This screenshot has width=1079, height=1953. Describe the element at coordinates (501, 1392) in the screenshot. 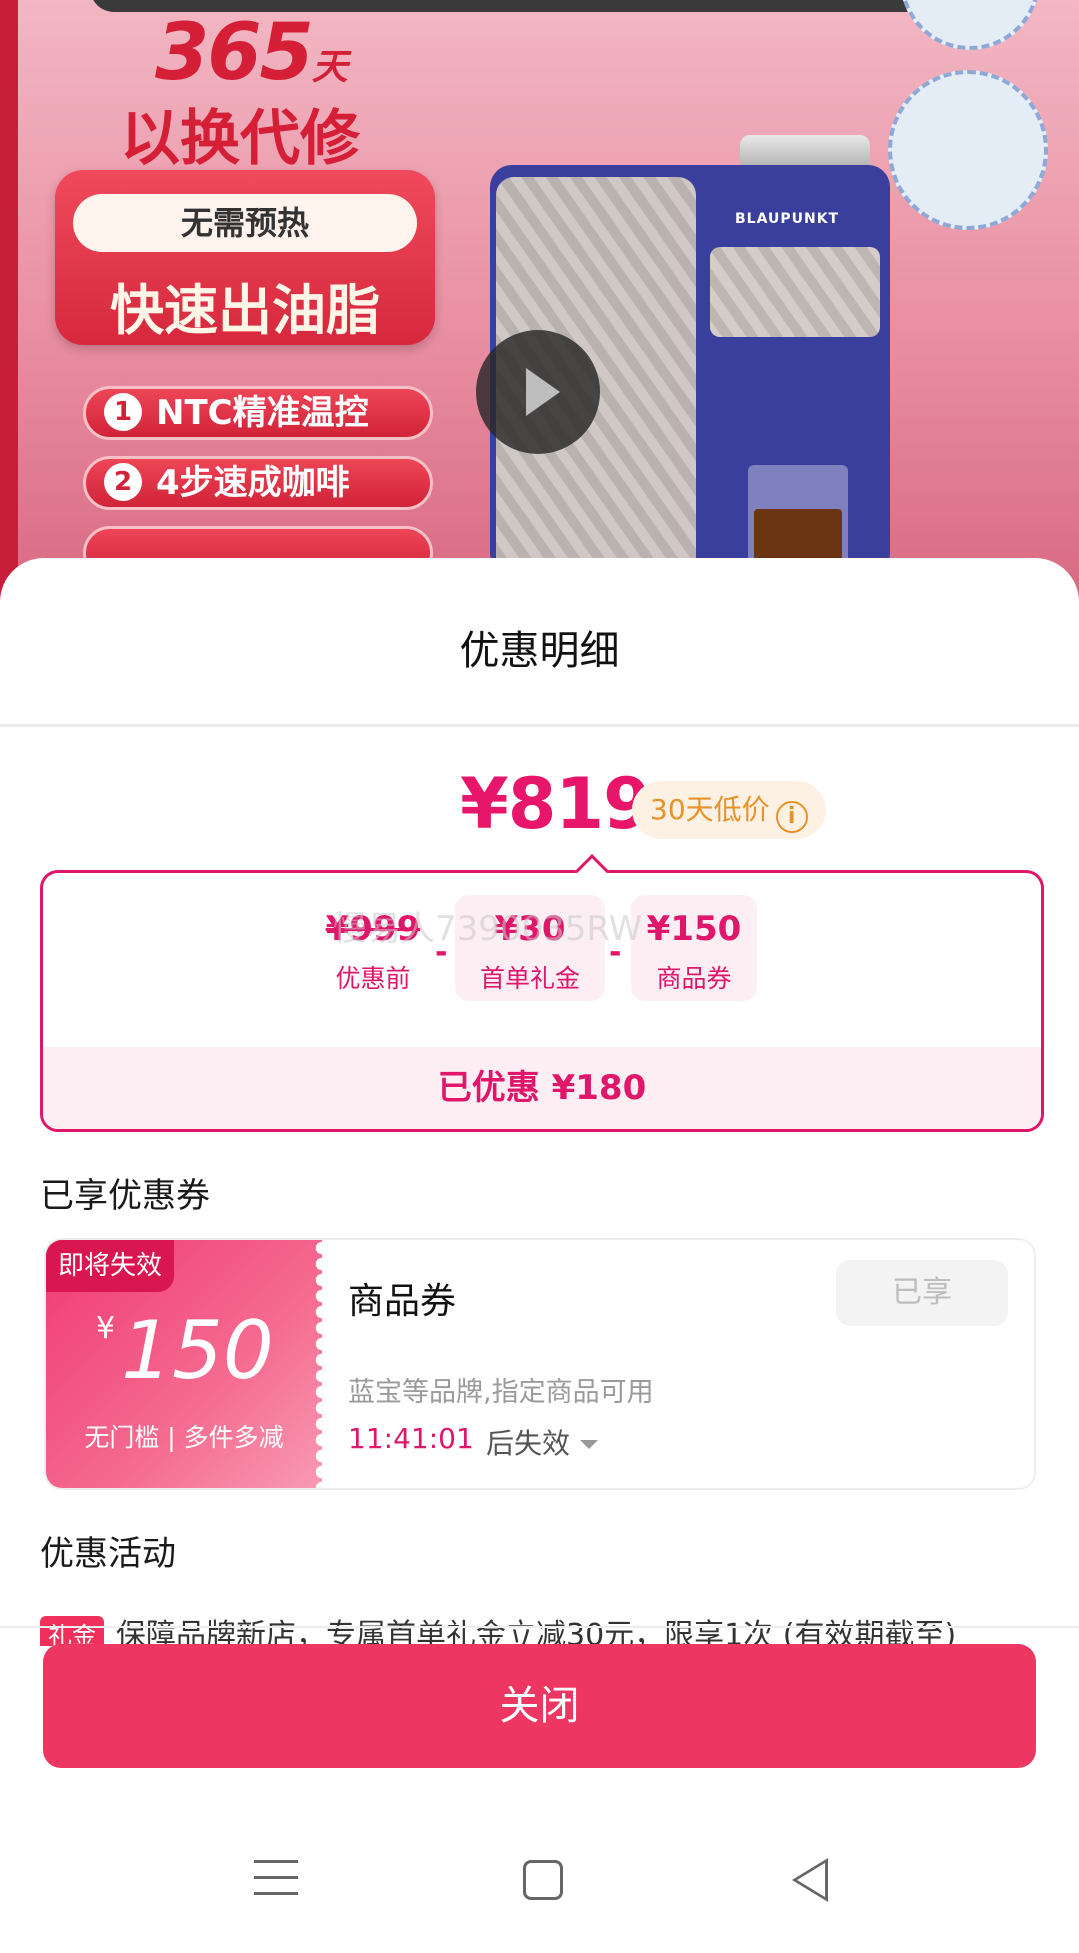

I see `coupon-description: 蓝宝等品牌,指定商品可用` at that location.